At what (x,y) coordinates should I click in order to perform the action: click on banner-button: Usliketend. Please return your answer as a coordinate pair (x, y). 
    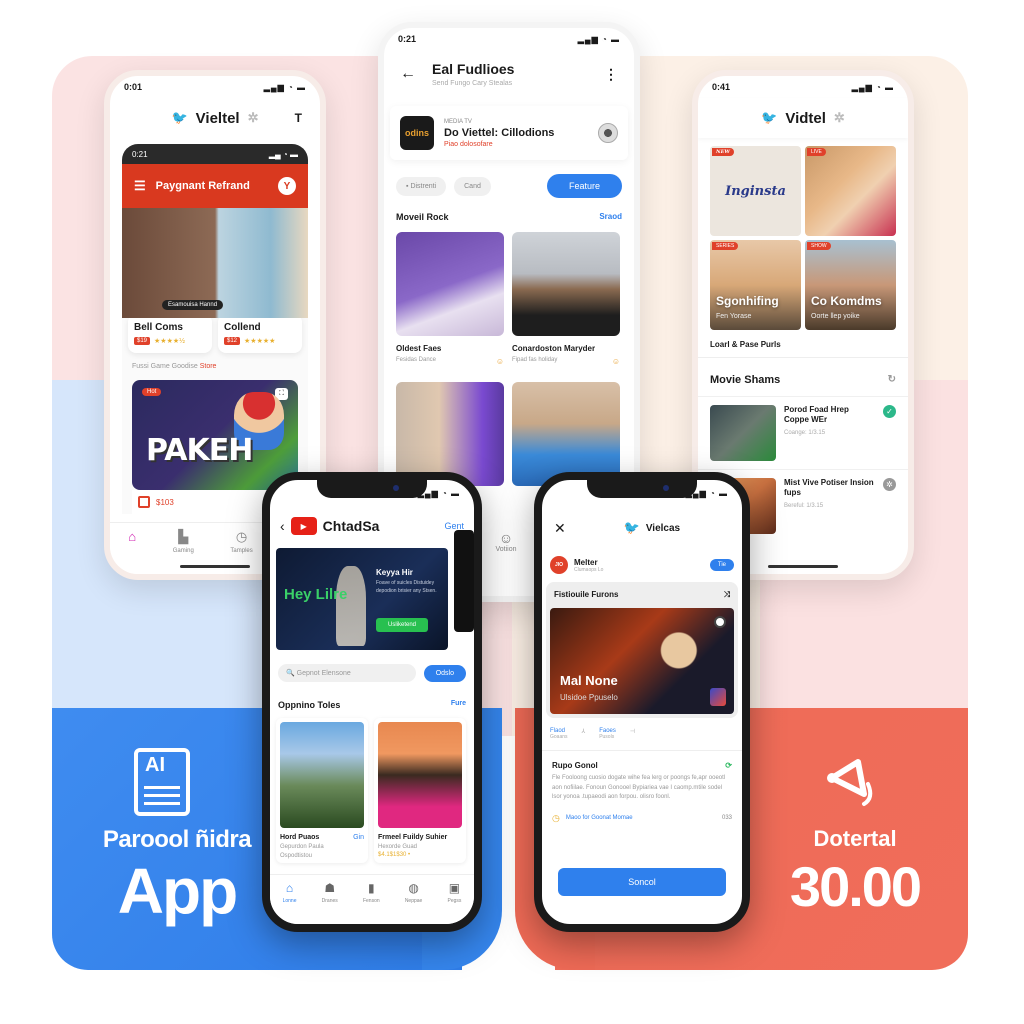
    Looking at the image, I should click on (402, 625).